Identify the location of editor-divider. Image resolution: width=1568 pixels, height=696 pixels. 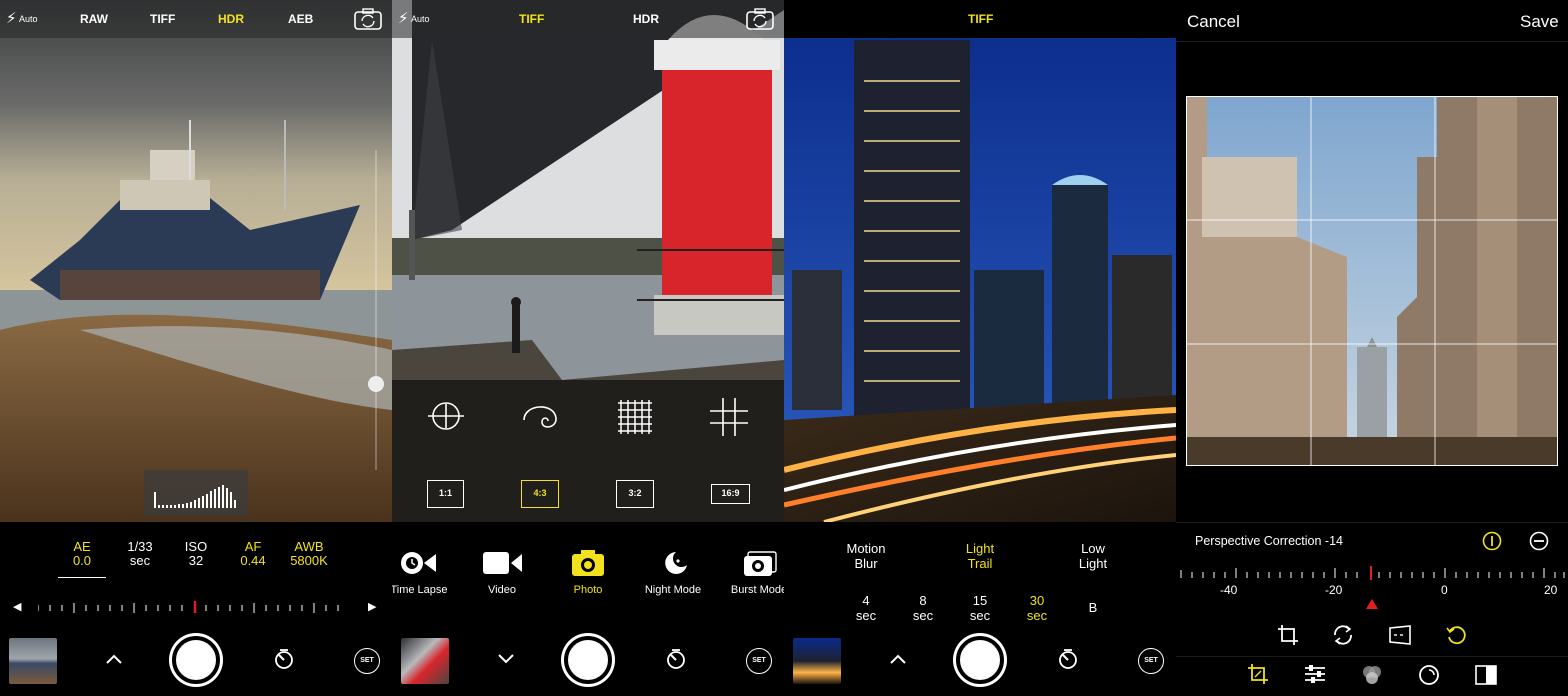
(1372, 522).